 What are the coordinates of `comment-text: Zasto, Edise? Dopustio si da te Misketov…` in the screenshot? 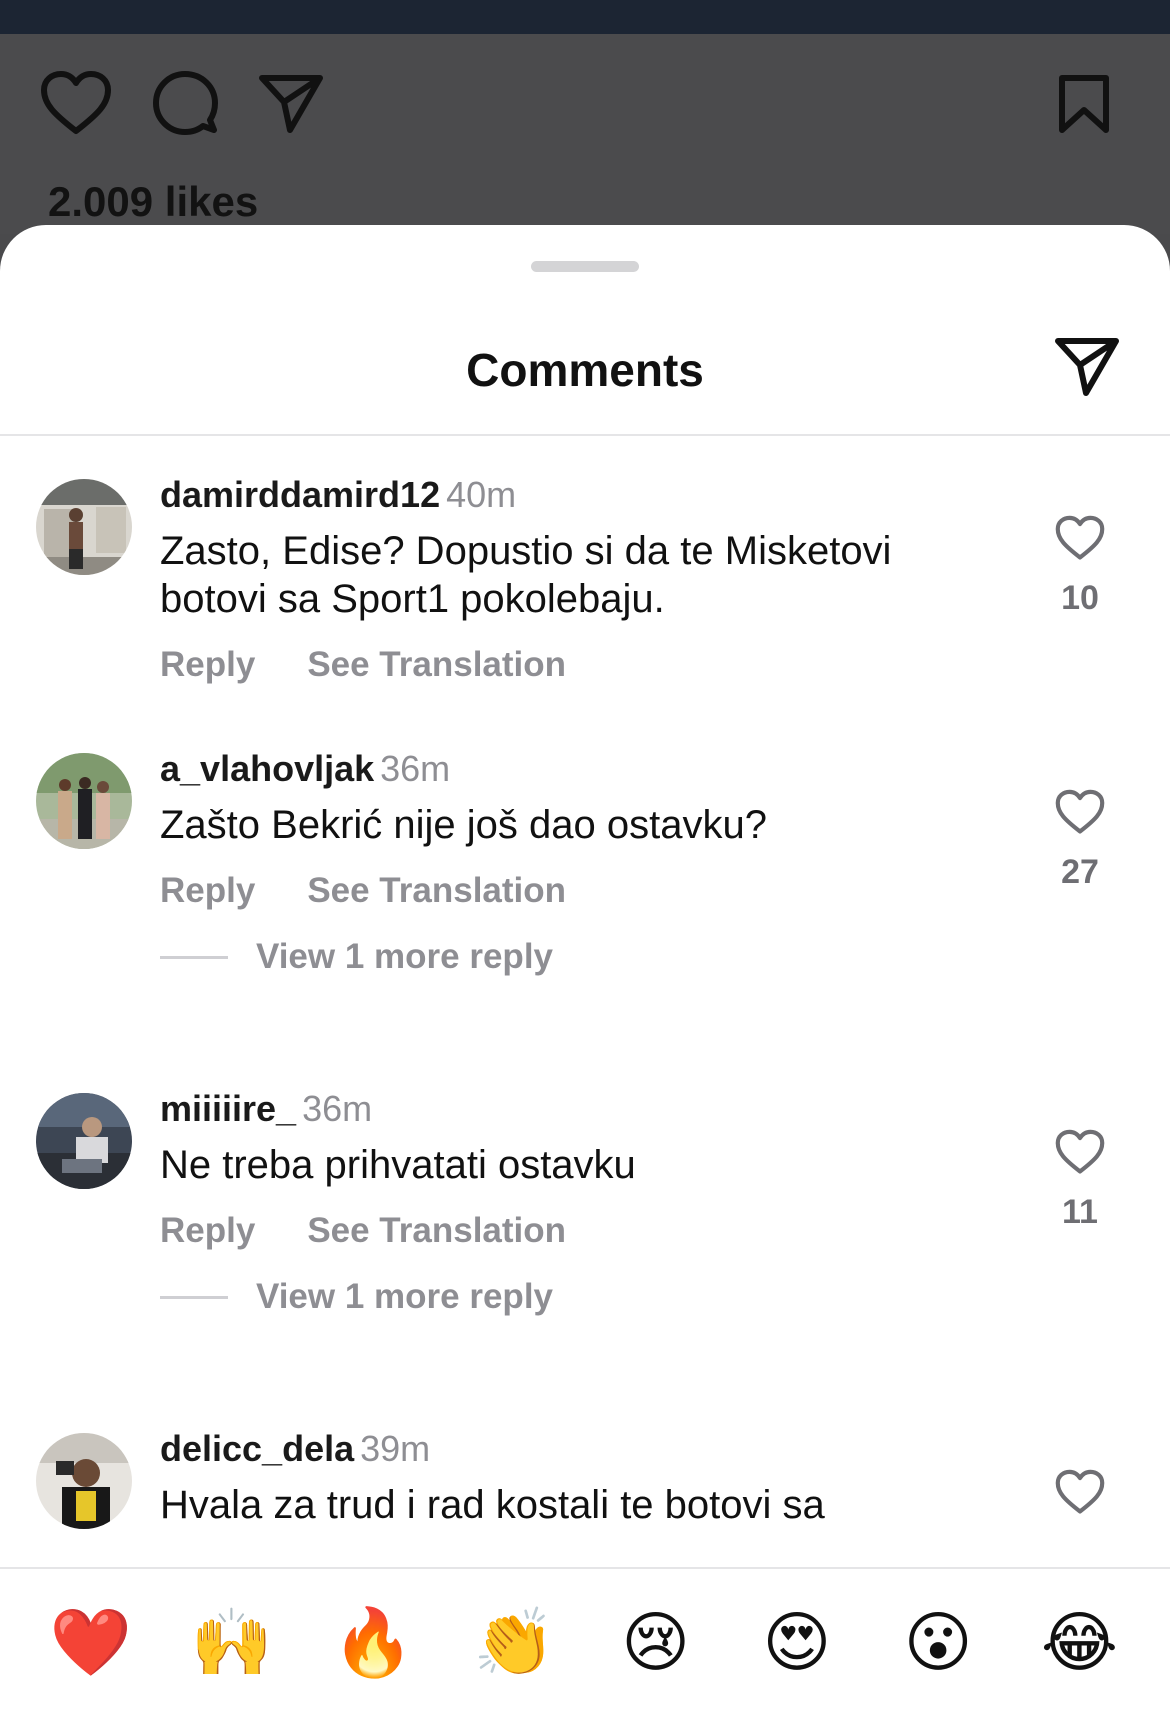 It's located at (526, 575).